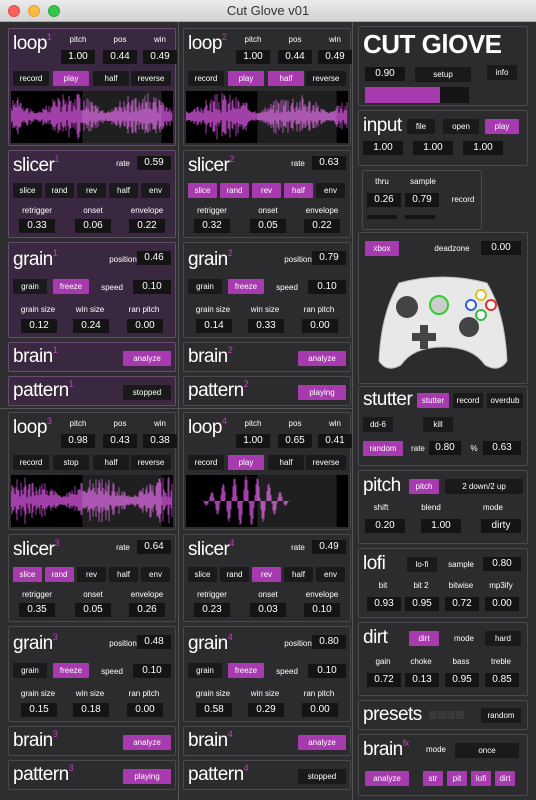 The height and width of the screenshot is (800, 536). I want to click on grain_size-value: 0.15, so click(39, 710).